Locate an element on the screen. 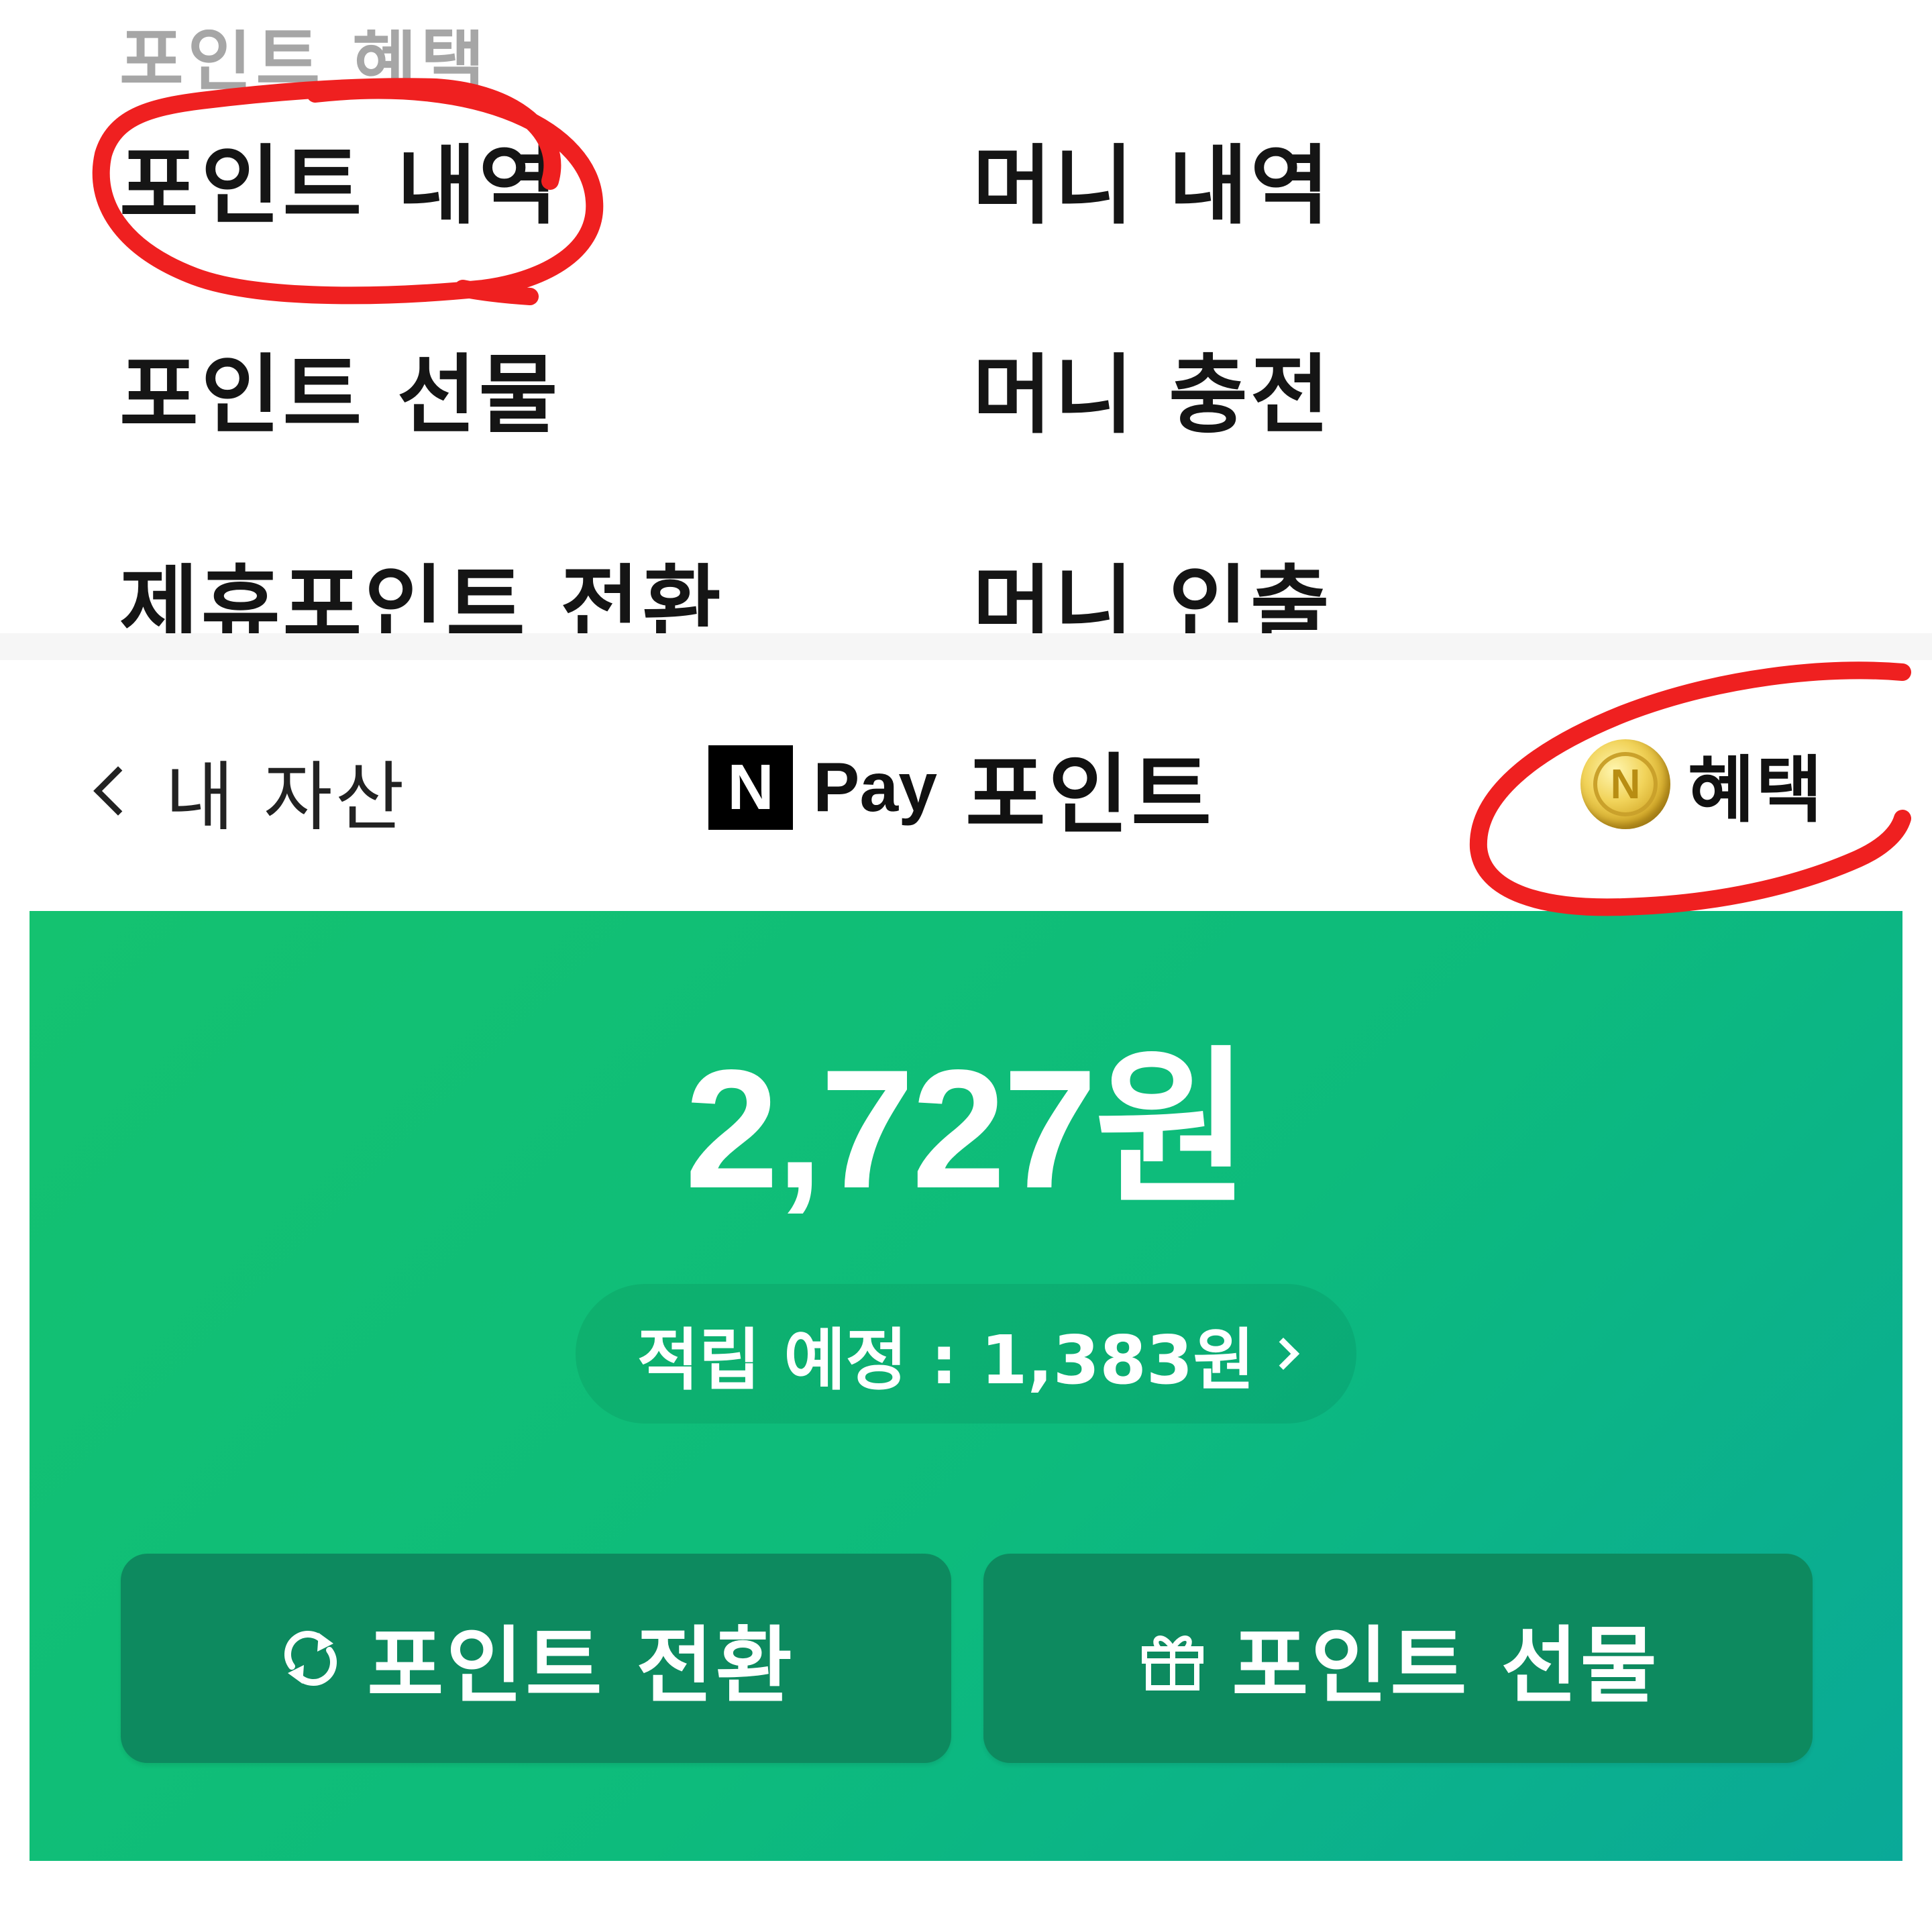  coin-icon: N is located at coordinates (1625, 784).